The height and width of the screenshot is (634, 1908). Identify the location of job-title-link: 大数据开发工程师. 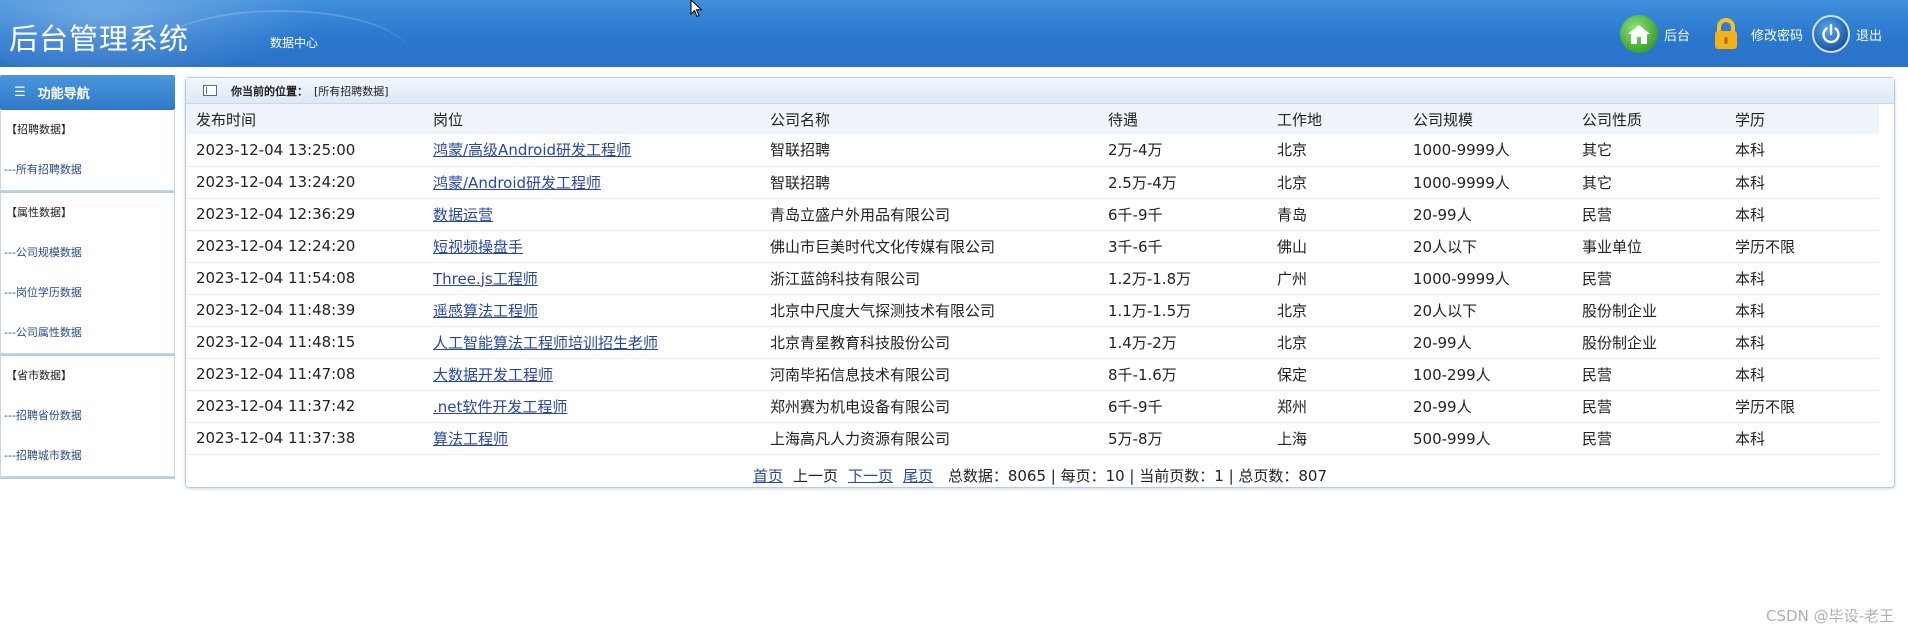
(493, 375).